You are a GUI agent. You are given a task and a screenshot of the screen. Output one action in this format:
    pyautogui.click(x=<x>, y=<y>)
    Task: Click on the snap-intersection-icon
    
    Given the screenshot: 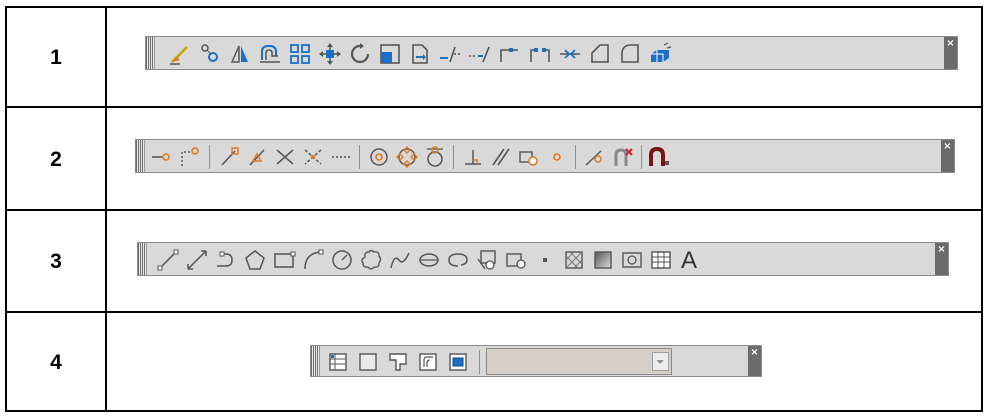 What is the action you would take?
    pyautogui.click(x=285, y=157)
    